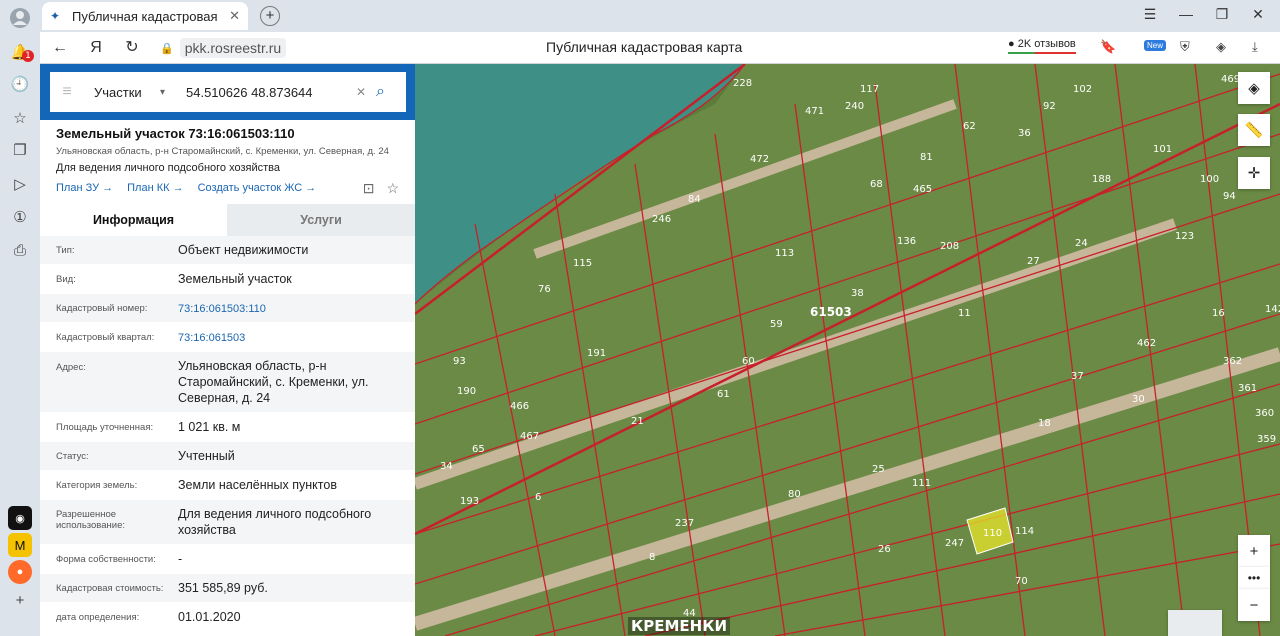 This screenshot has width=1280, height=636. What do you see at coordinates (257, 188) in the screenshot?
I see `create-plot-link: Создать участок ЖС →` at bounding box center [257, 188].